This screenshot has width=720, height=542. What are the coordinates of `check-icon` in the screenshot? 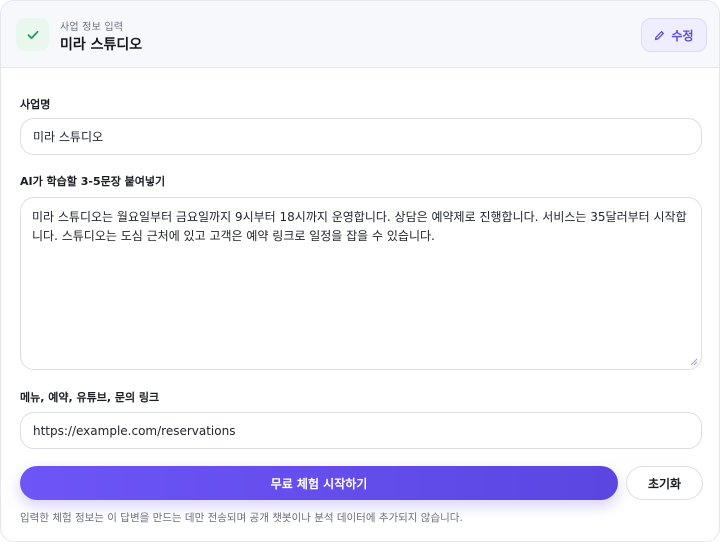 It's located at (32, 34).